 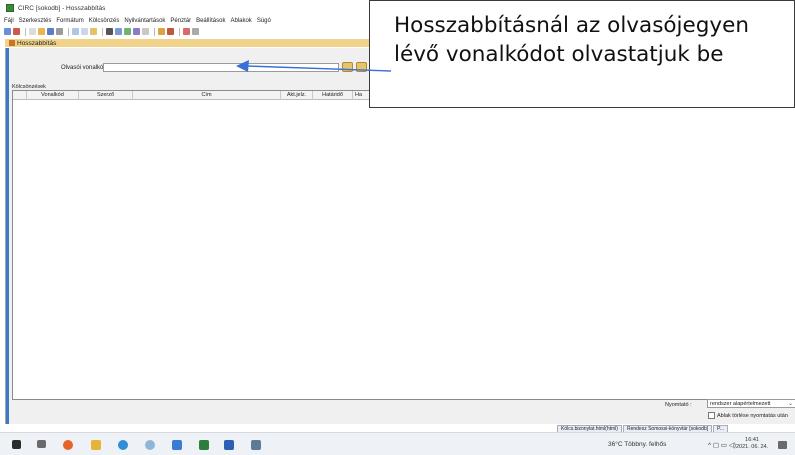 I want to click on annotation-arrow, so click(x=314, y=66).